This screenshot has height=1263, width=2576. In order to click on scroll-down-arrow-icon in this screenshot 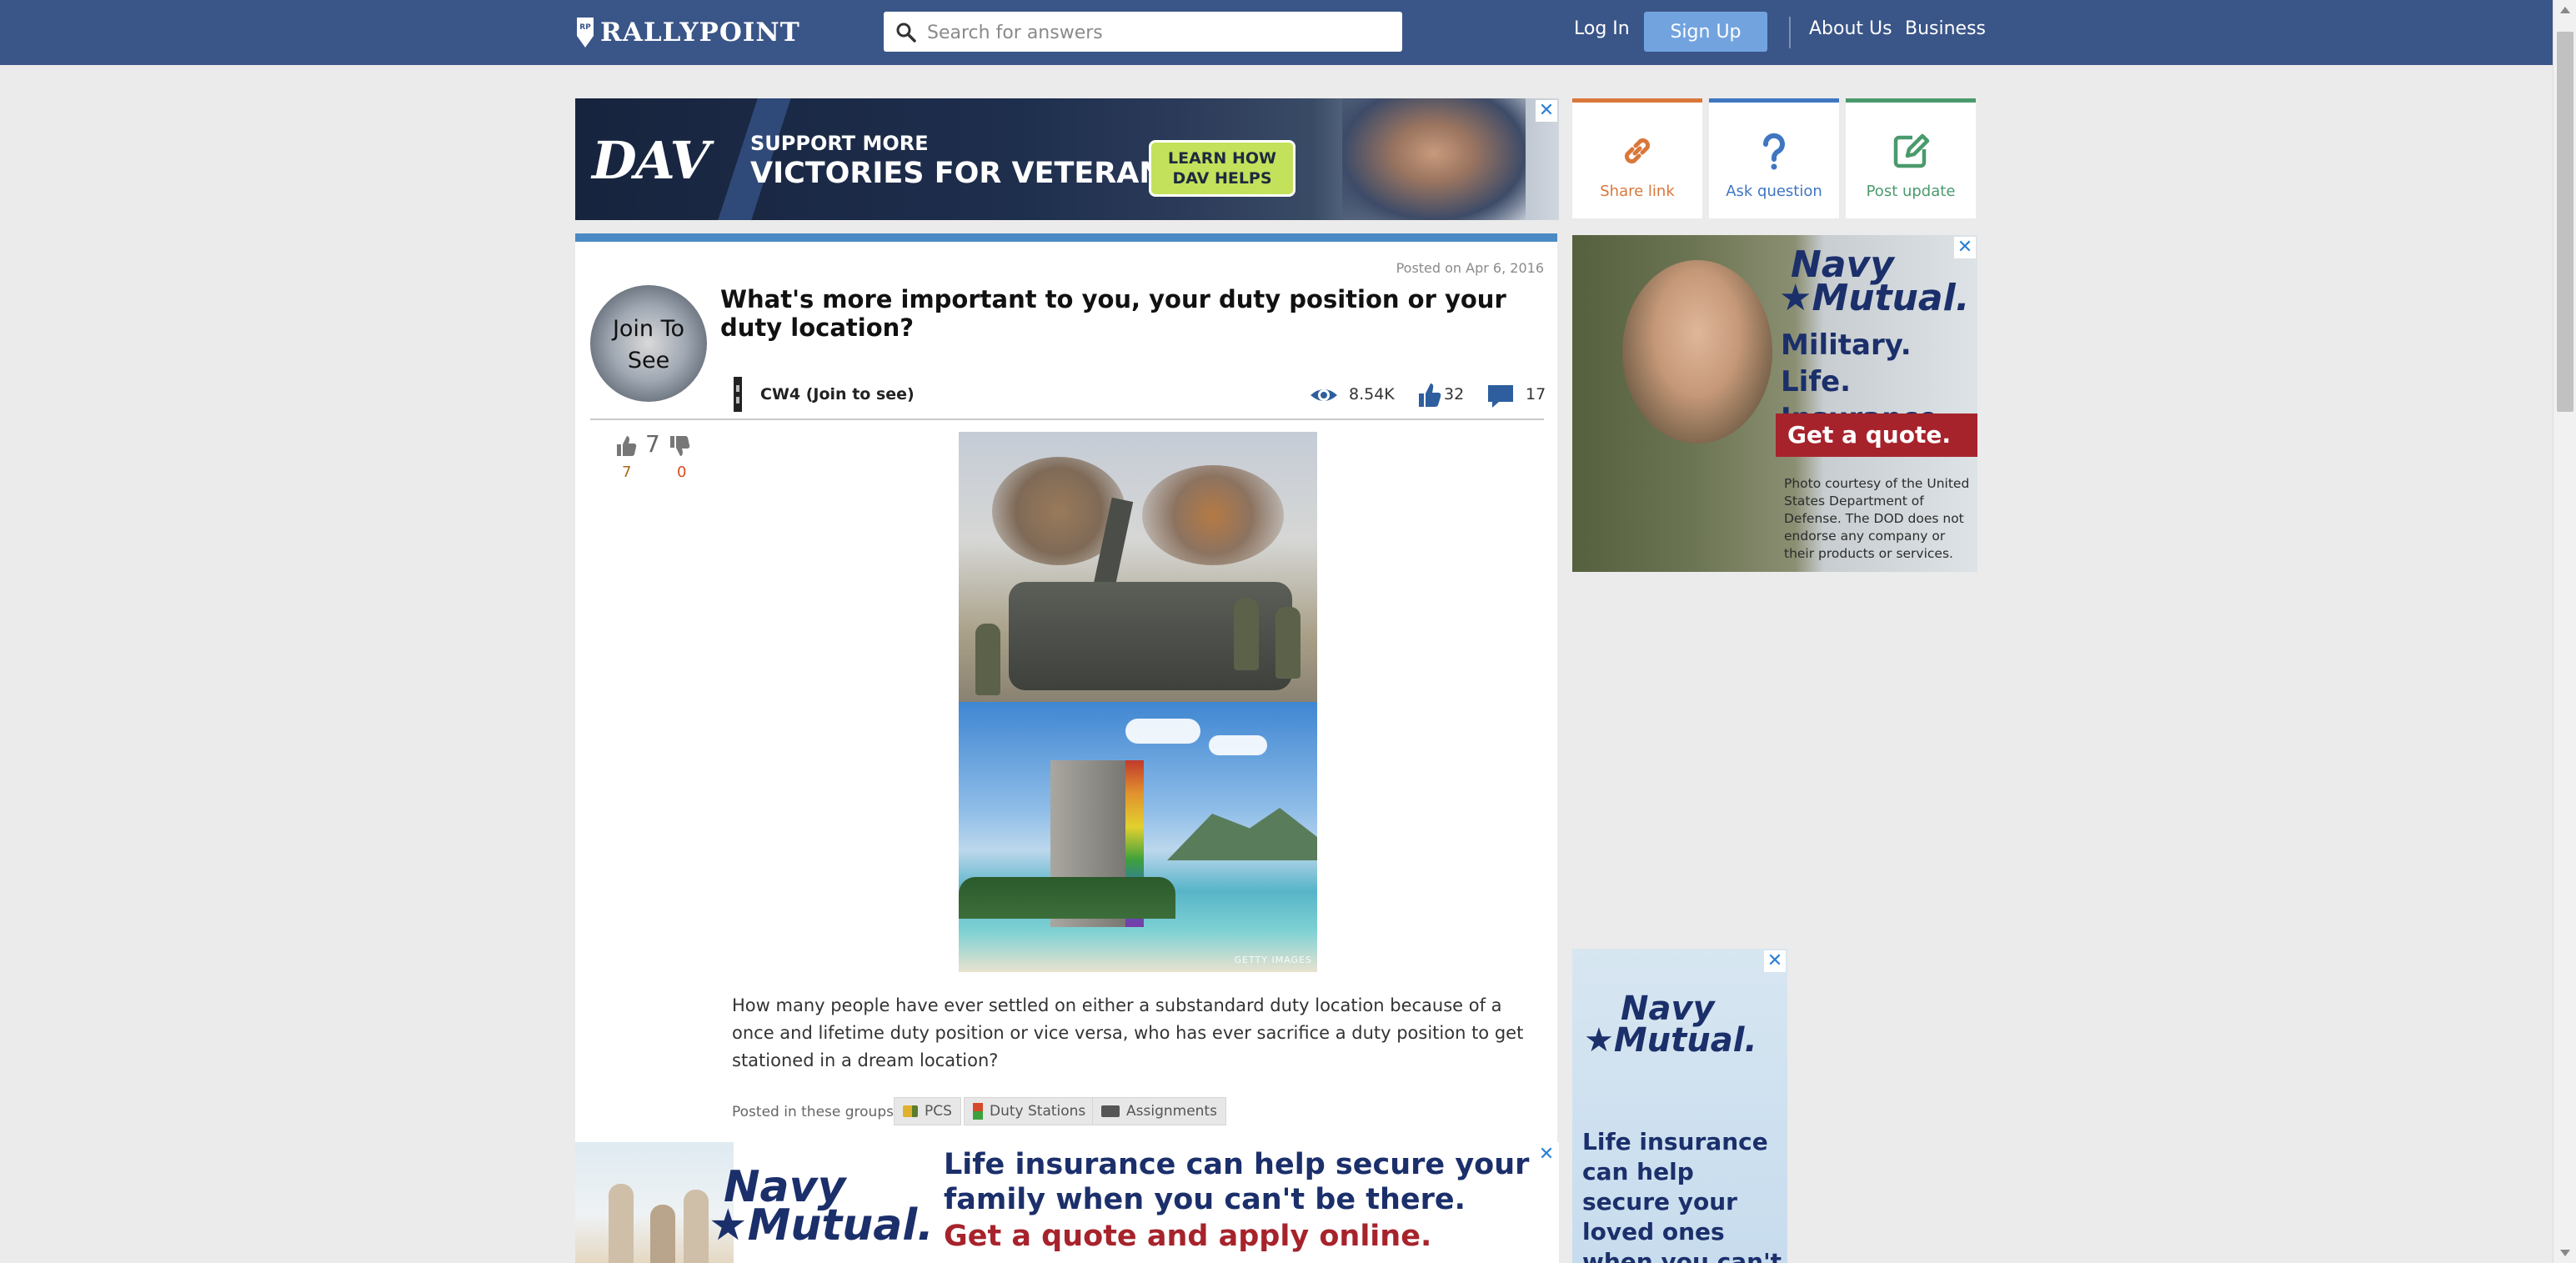, I will do `click(2565, 1253)`.